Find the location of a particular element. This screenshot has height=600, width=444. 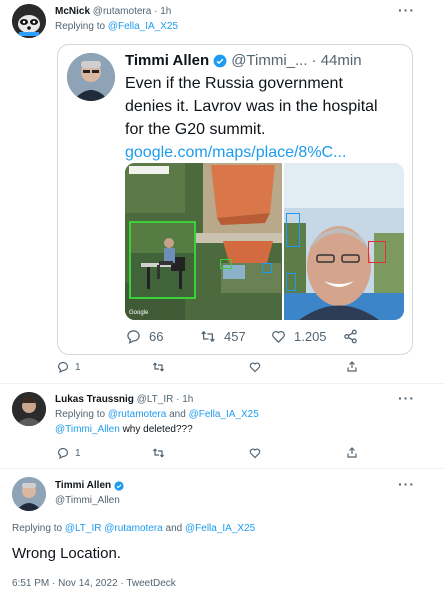

tweet-text: why deleted??? is located at coordinates (157, 429).